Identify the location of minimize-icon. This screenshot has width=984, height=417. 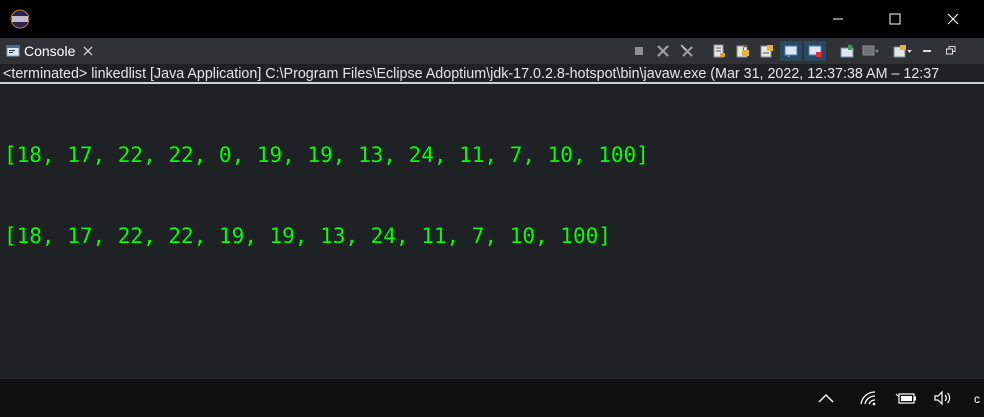
(837, 19).